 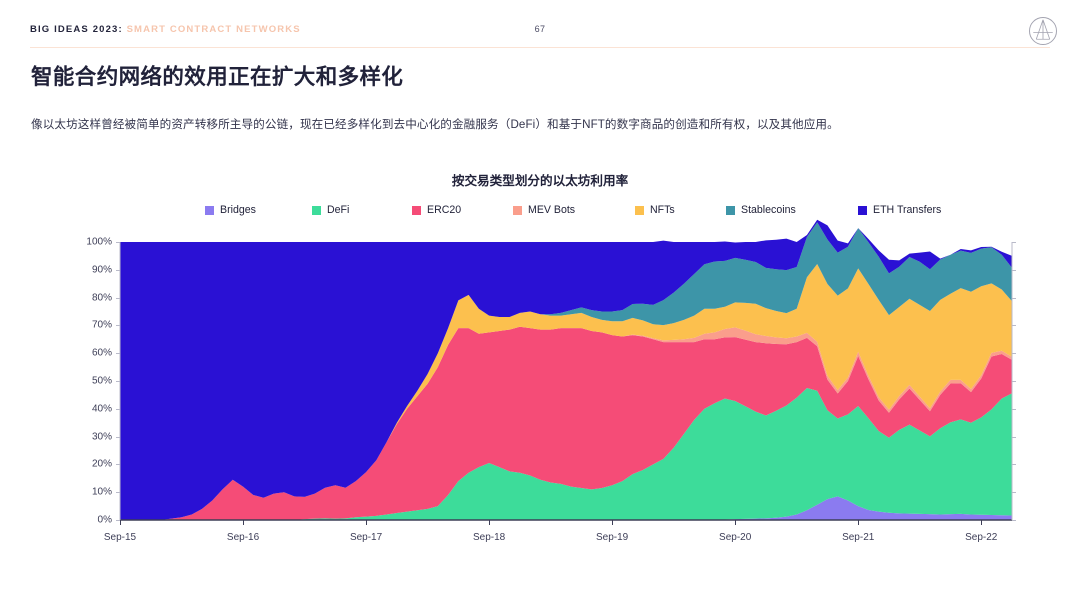 I want to click on x-axis-tick-label: Sep-20, so click(x=735, y=537).